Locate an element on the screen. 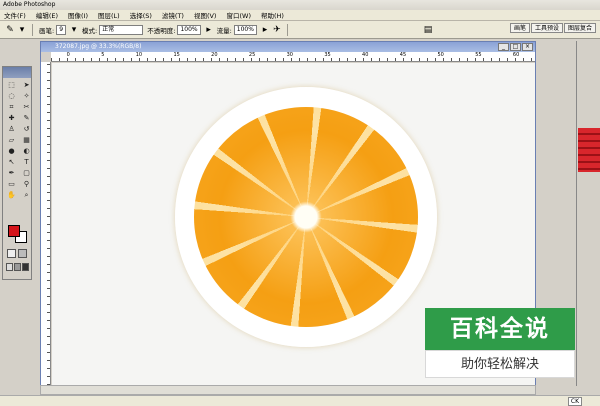 The width and height of the screenshot is (600, 406). ruler-number: 30 is located at coordinates (289, 55).